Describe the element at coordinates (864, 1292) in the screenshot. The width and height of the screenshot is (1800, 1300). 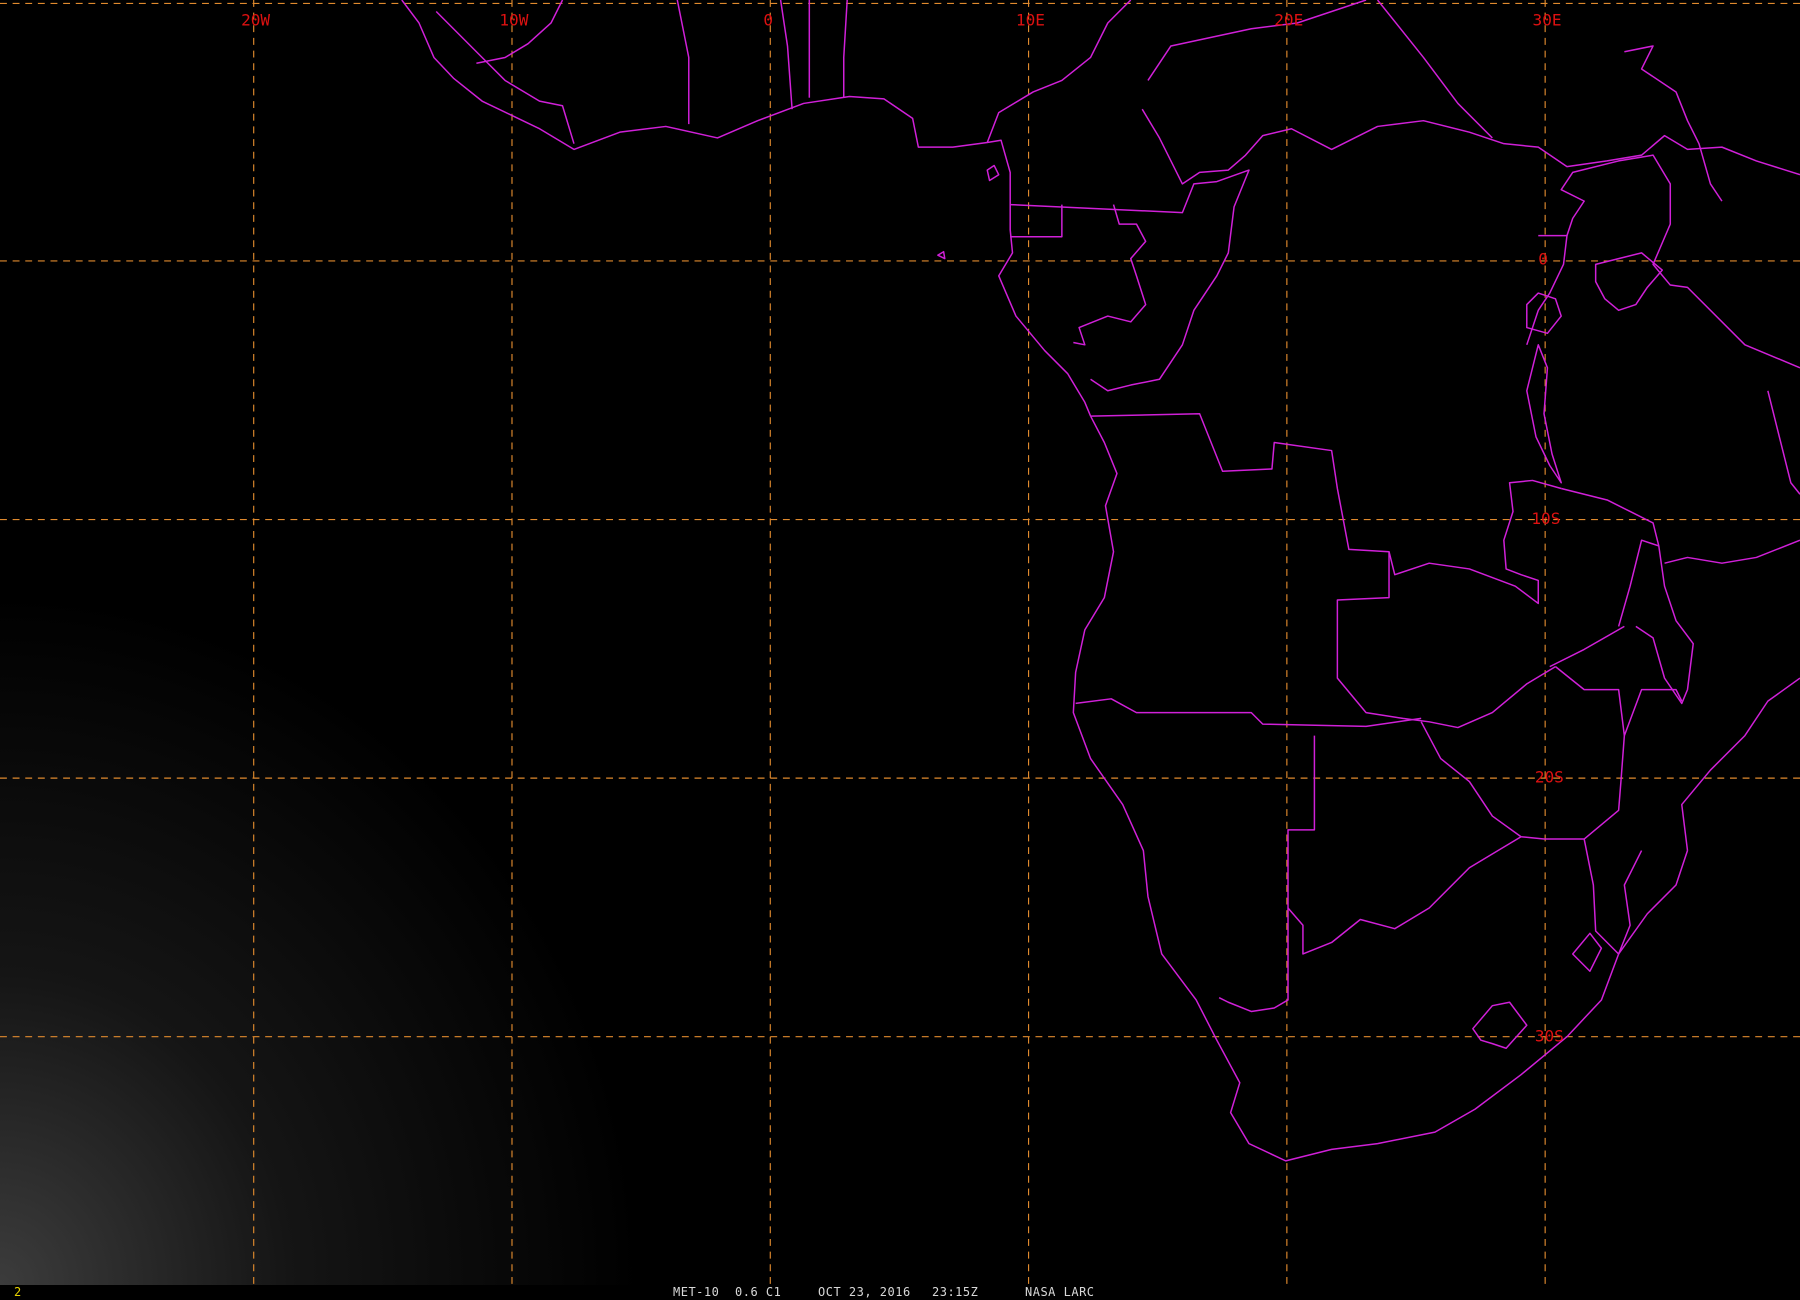
I see `image-date: OCT 23, 2016` at that location.